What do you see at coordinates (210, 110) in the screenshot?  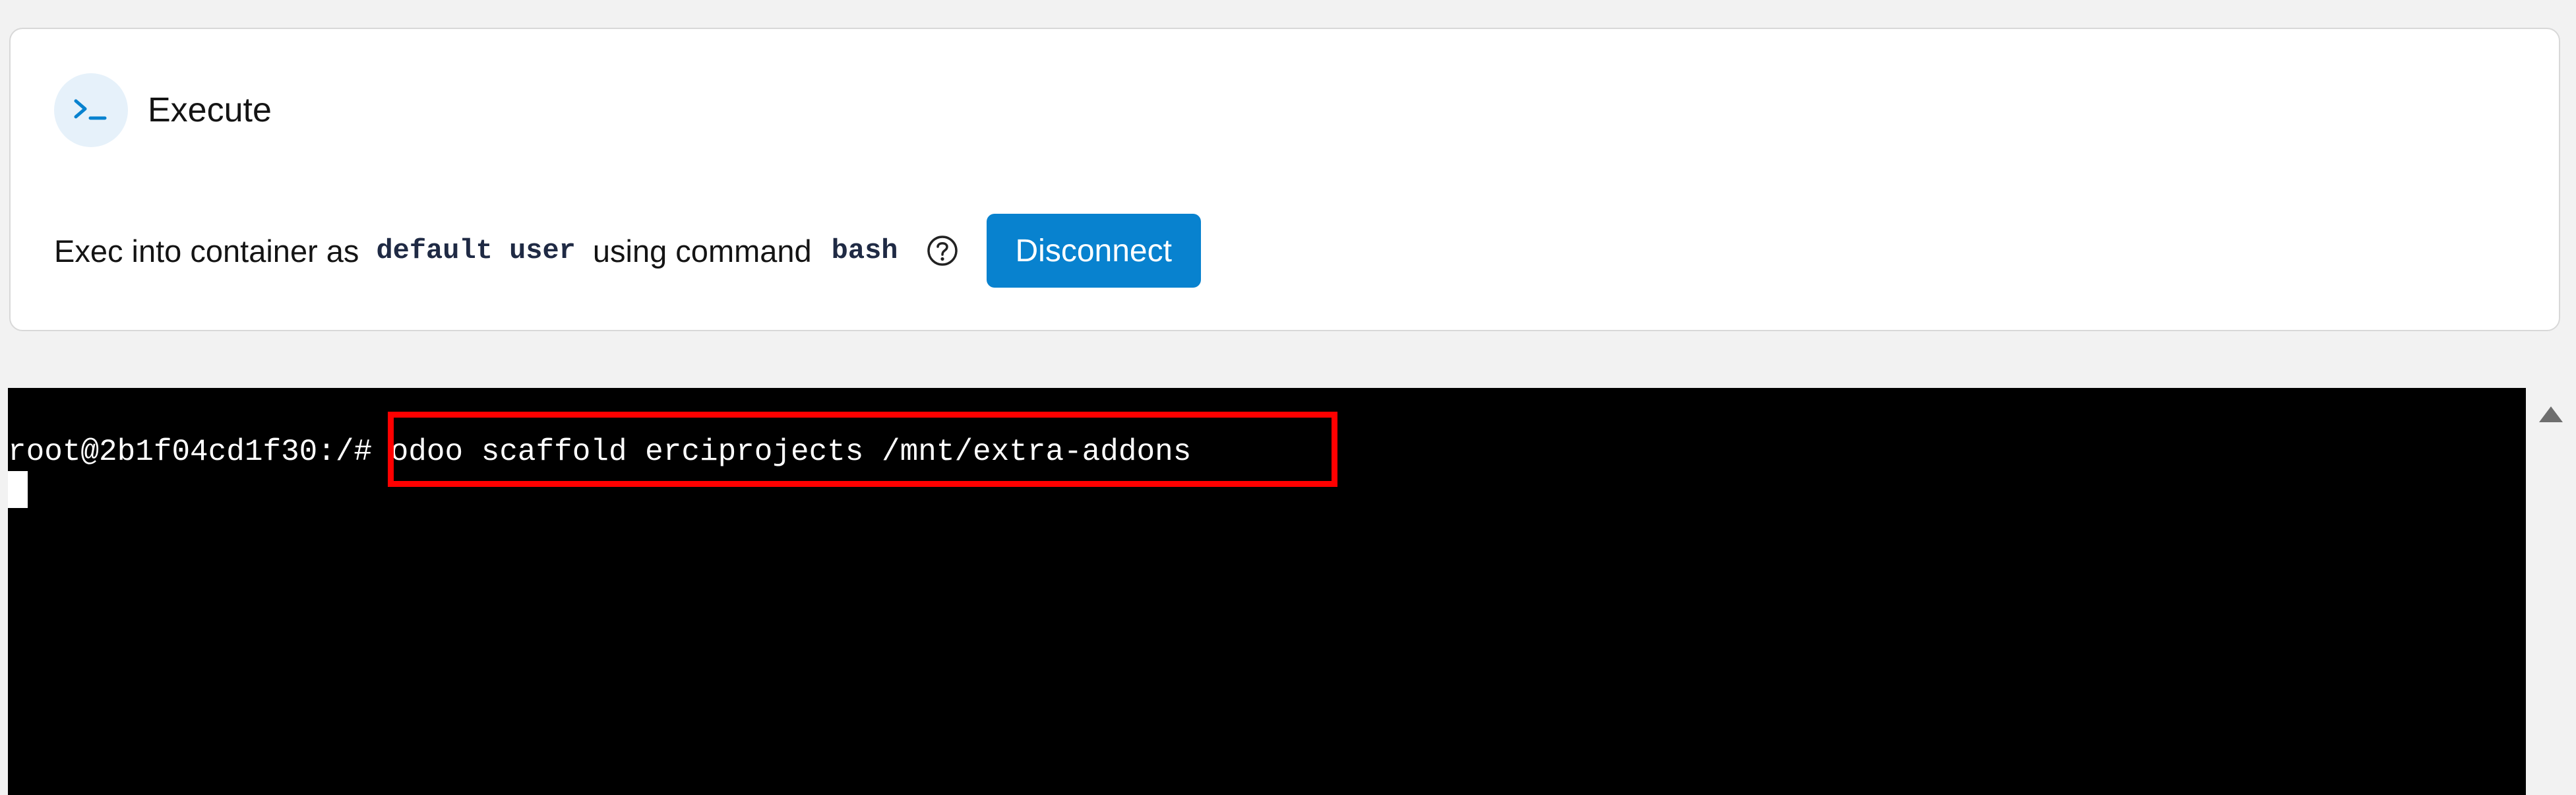 I see `execute-title: Execute` at bounding box center [210, 110].